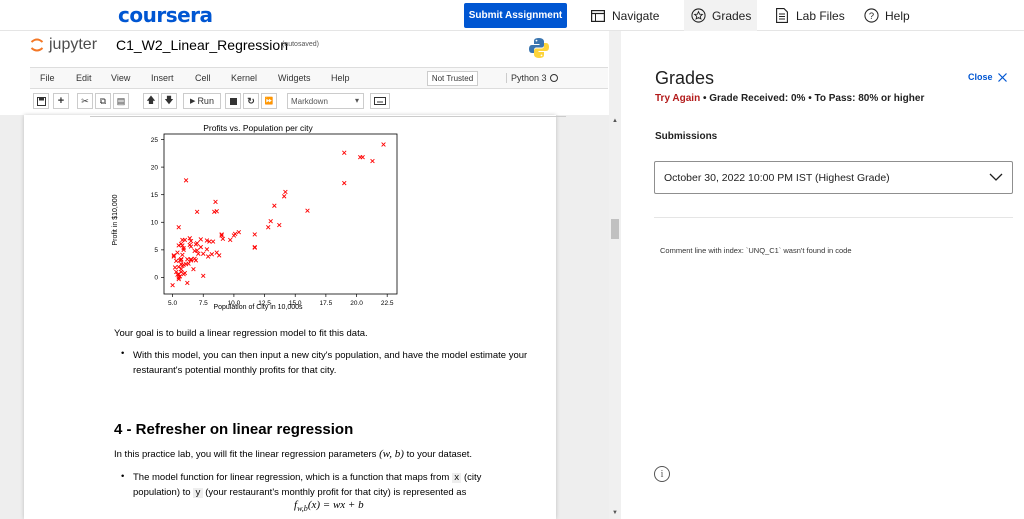 The width and height of the screenshot is (1024, 519). I want to click on chart-title: Profits vs. Population per city, so click(258, 128).